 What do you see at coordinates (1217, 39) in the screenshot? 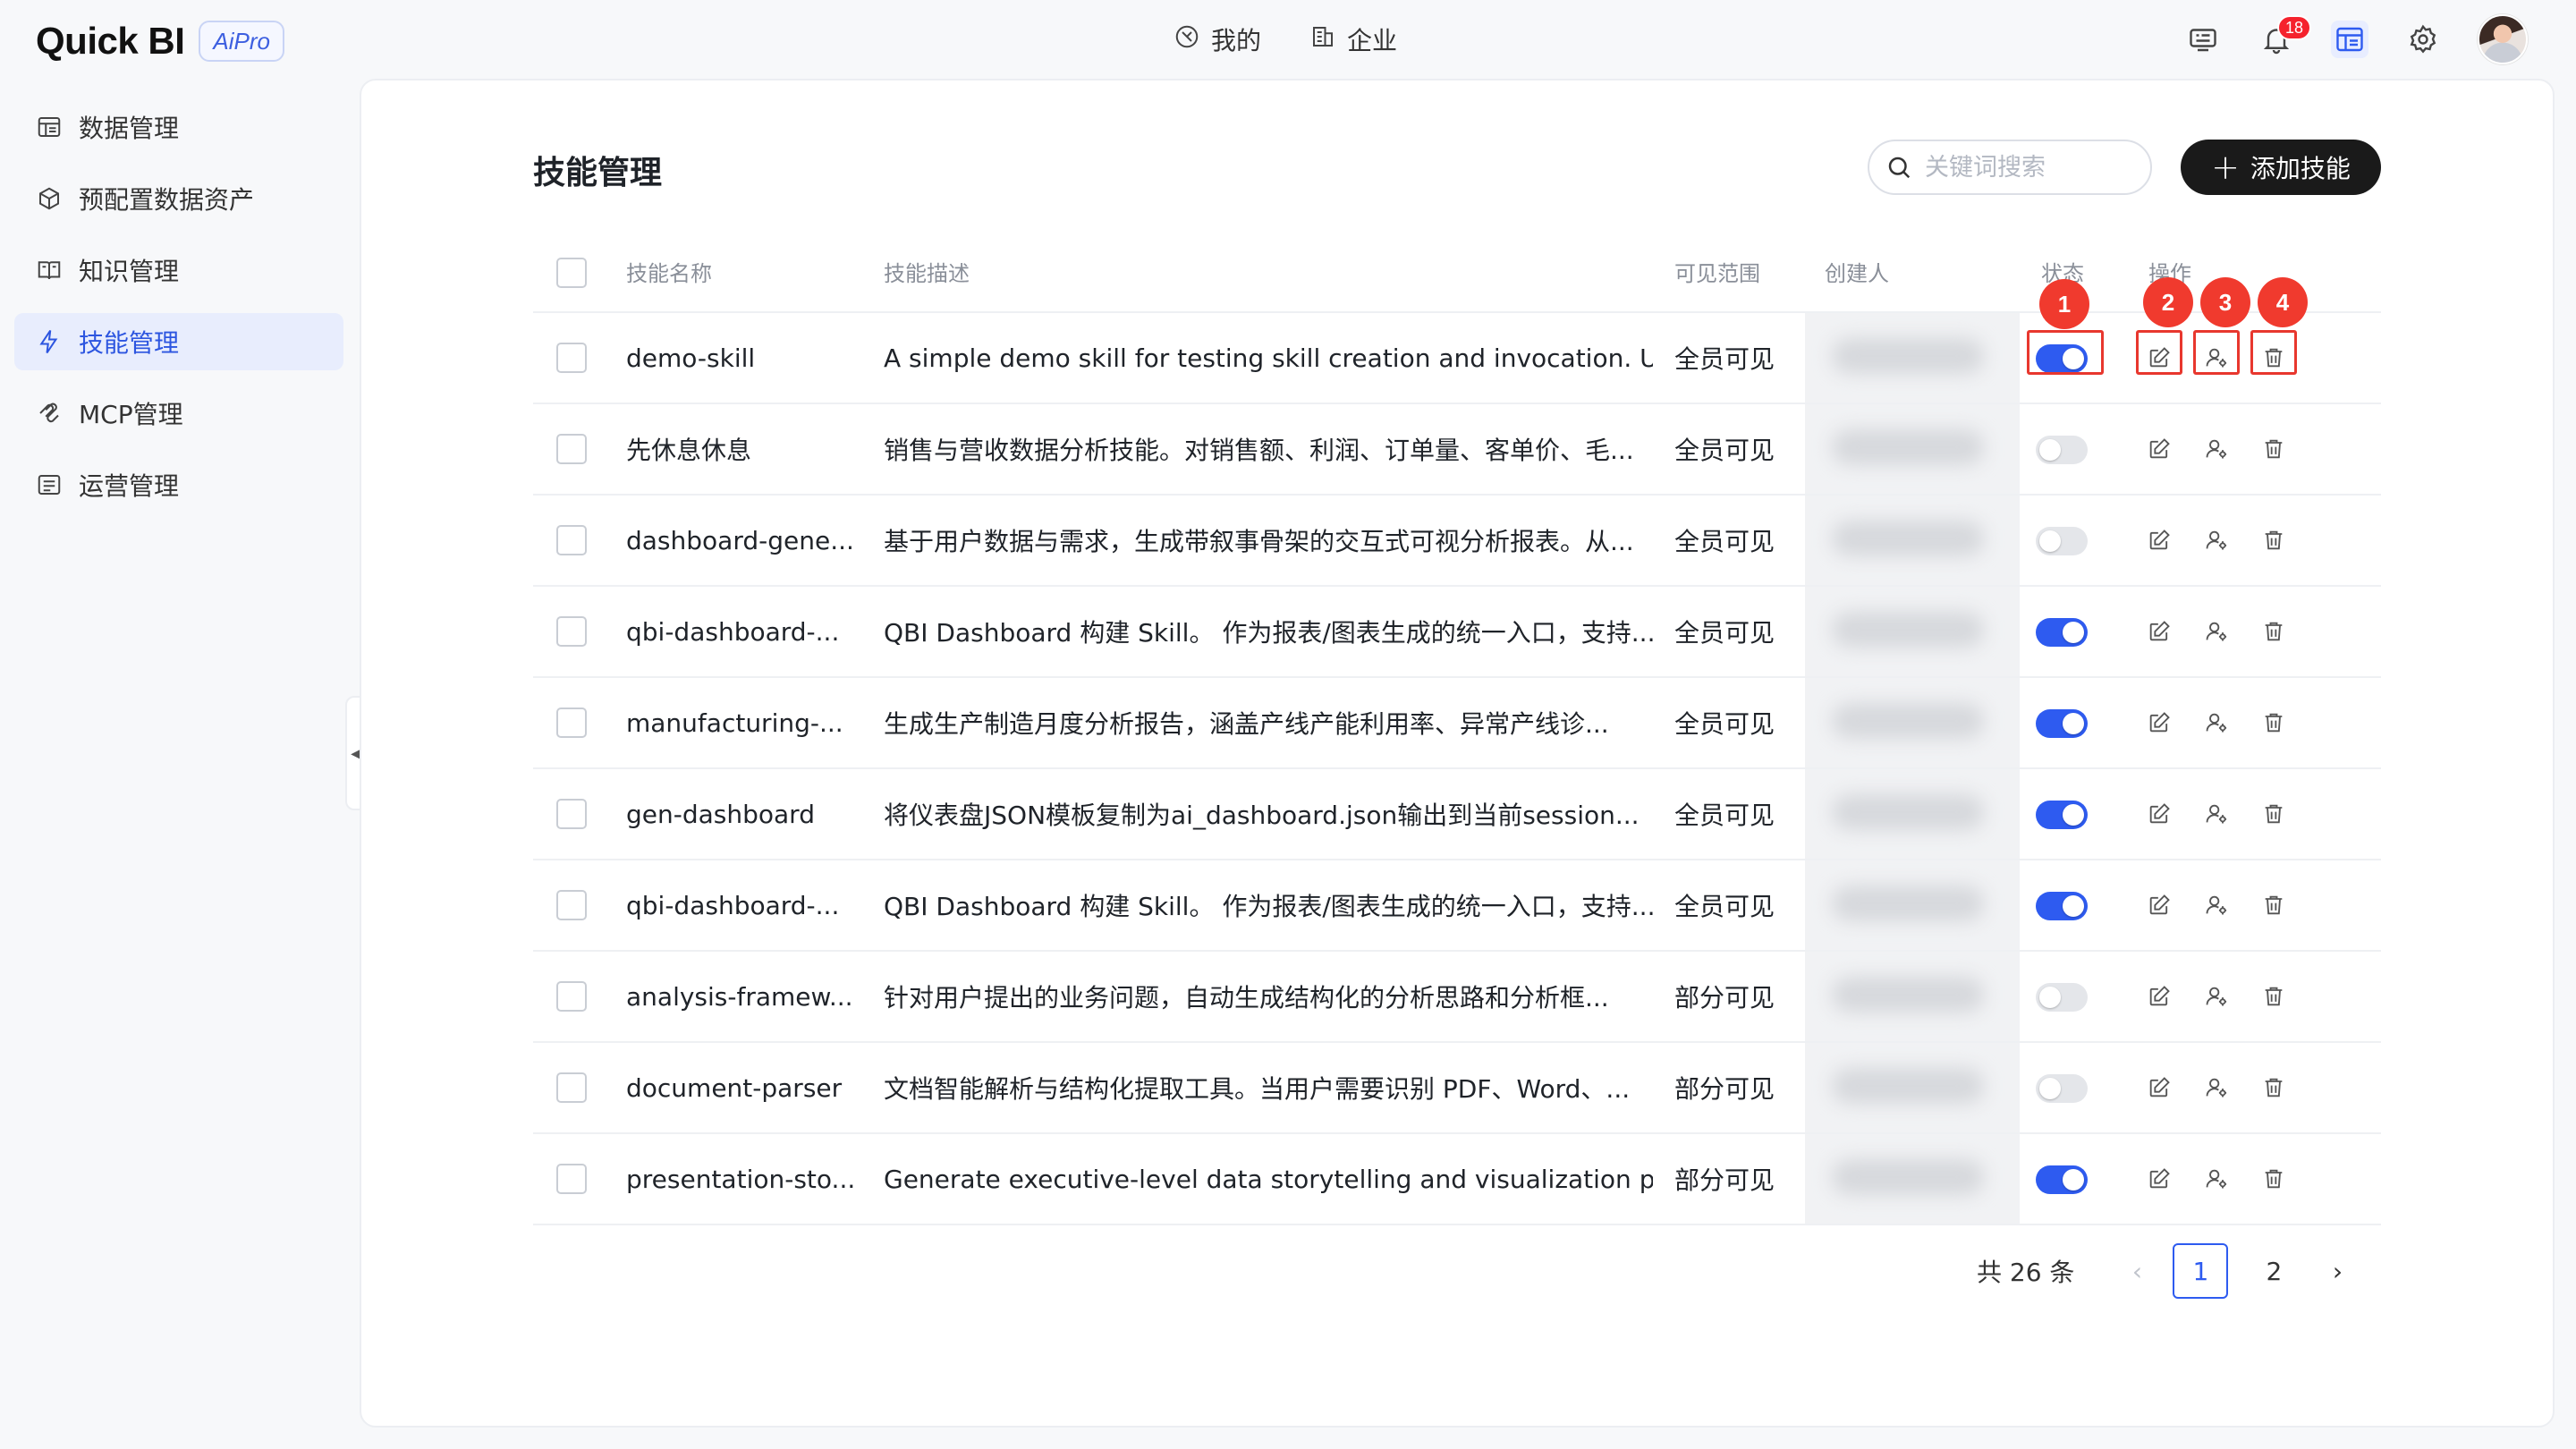
I see `topnav-my: 我的` at bounding box center [1217, 39].